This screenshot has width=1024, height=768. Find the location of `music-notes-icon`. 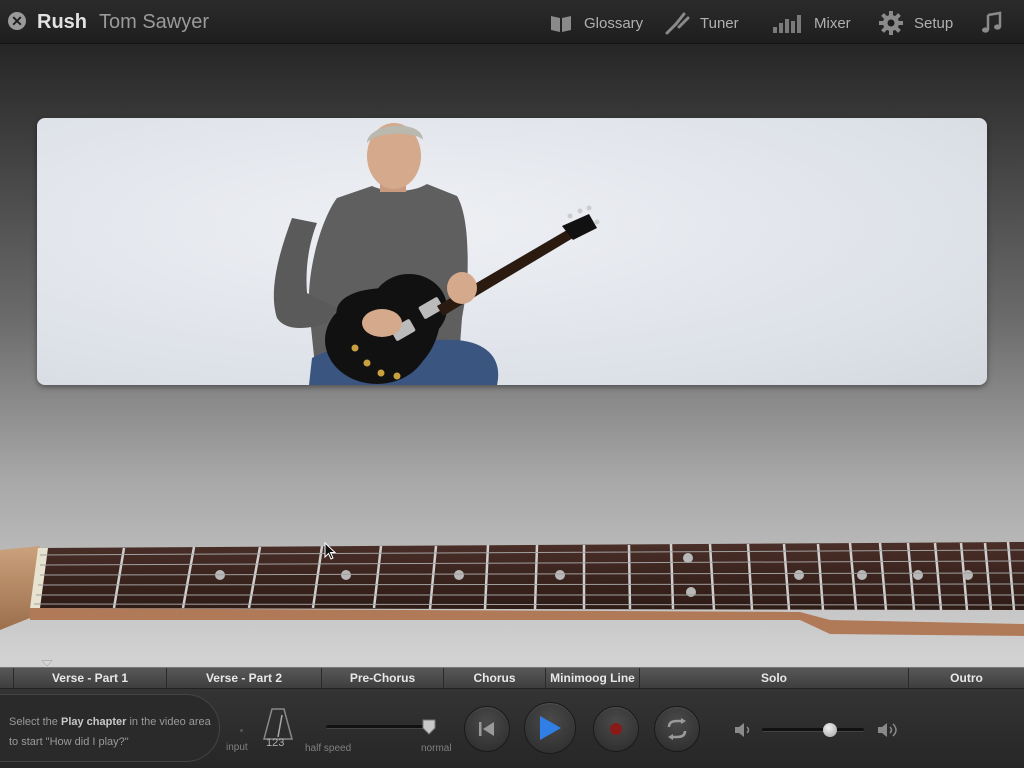

music-notes-icon is located at coordinates (993, 23).